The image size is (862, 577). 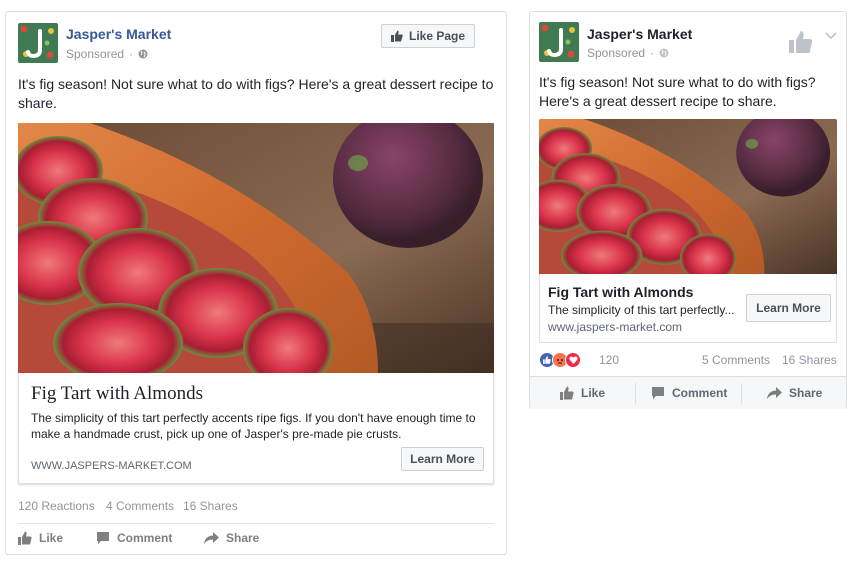 I want to click on comments-count: 5 Comments, so click(x=736, y=360).